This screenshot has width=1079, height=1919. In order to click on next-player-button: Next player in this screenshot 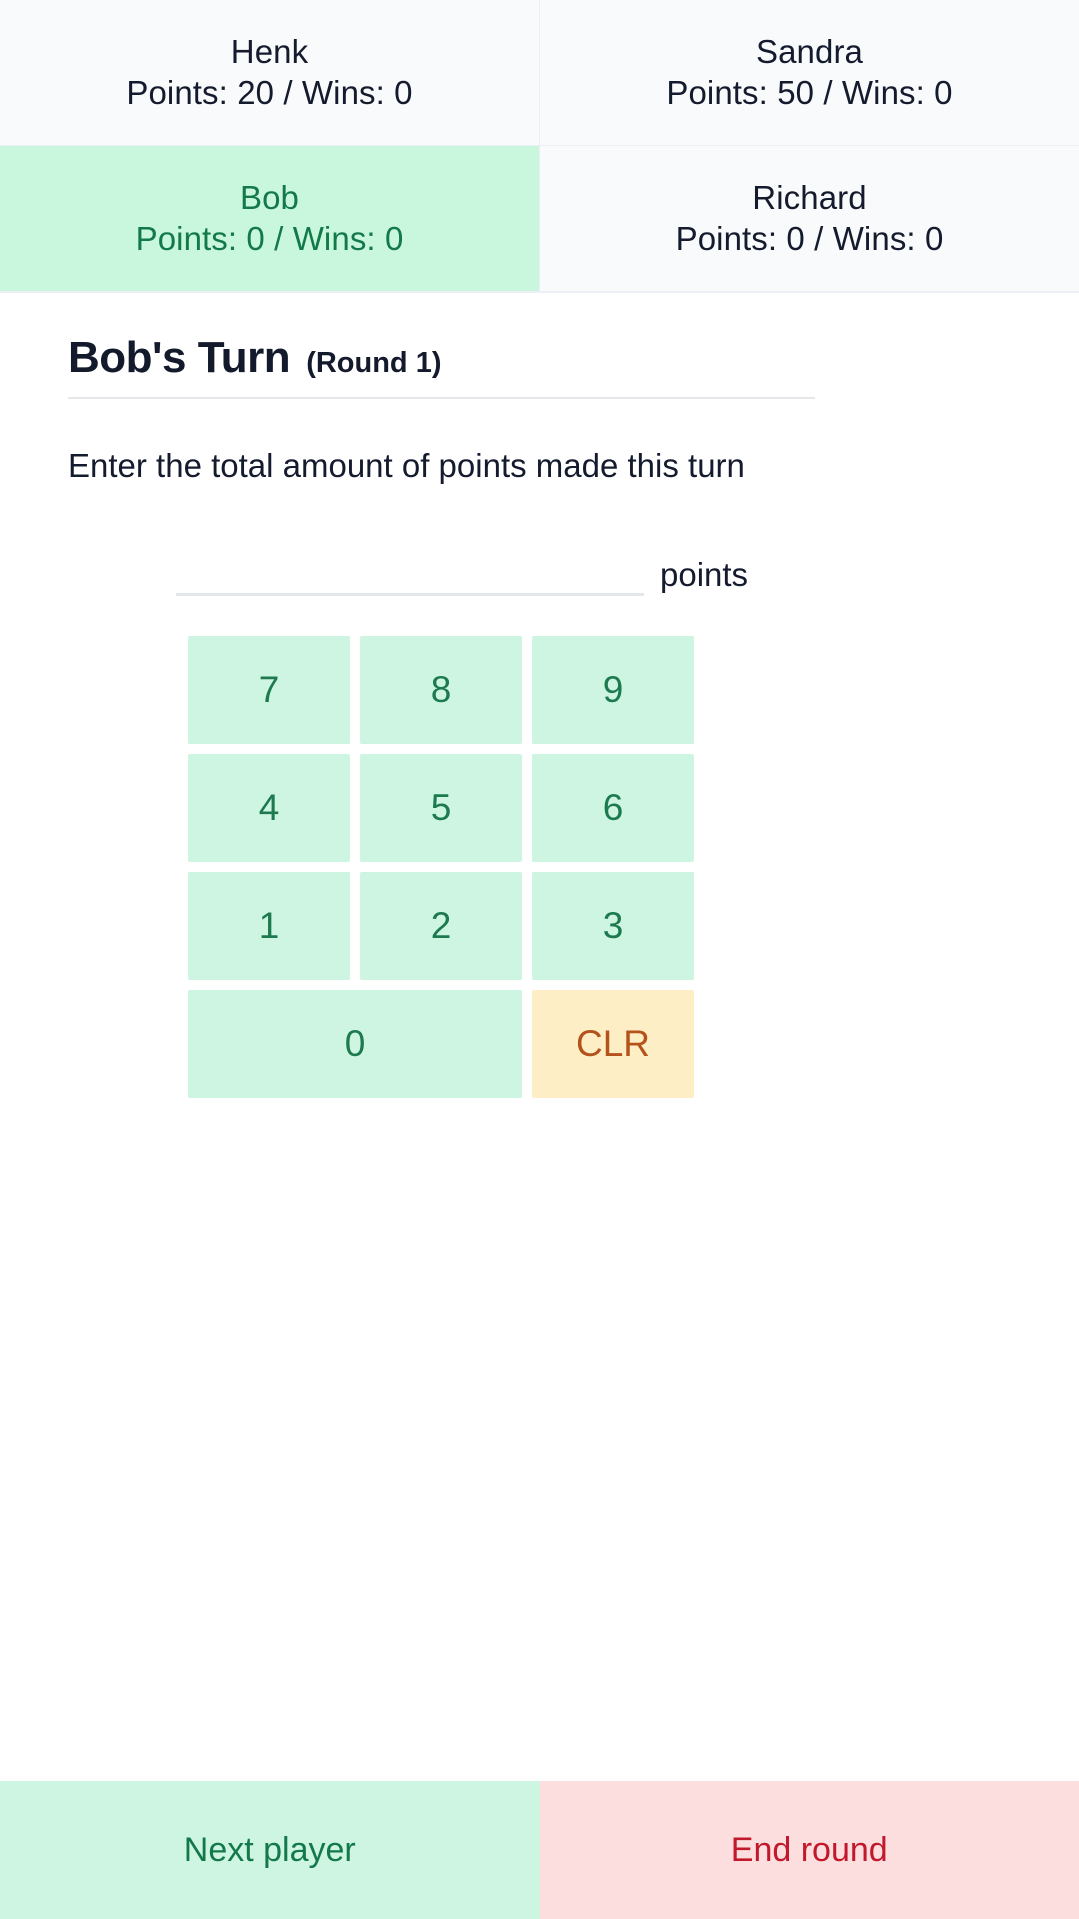, I will do `click(270, 1850)`.